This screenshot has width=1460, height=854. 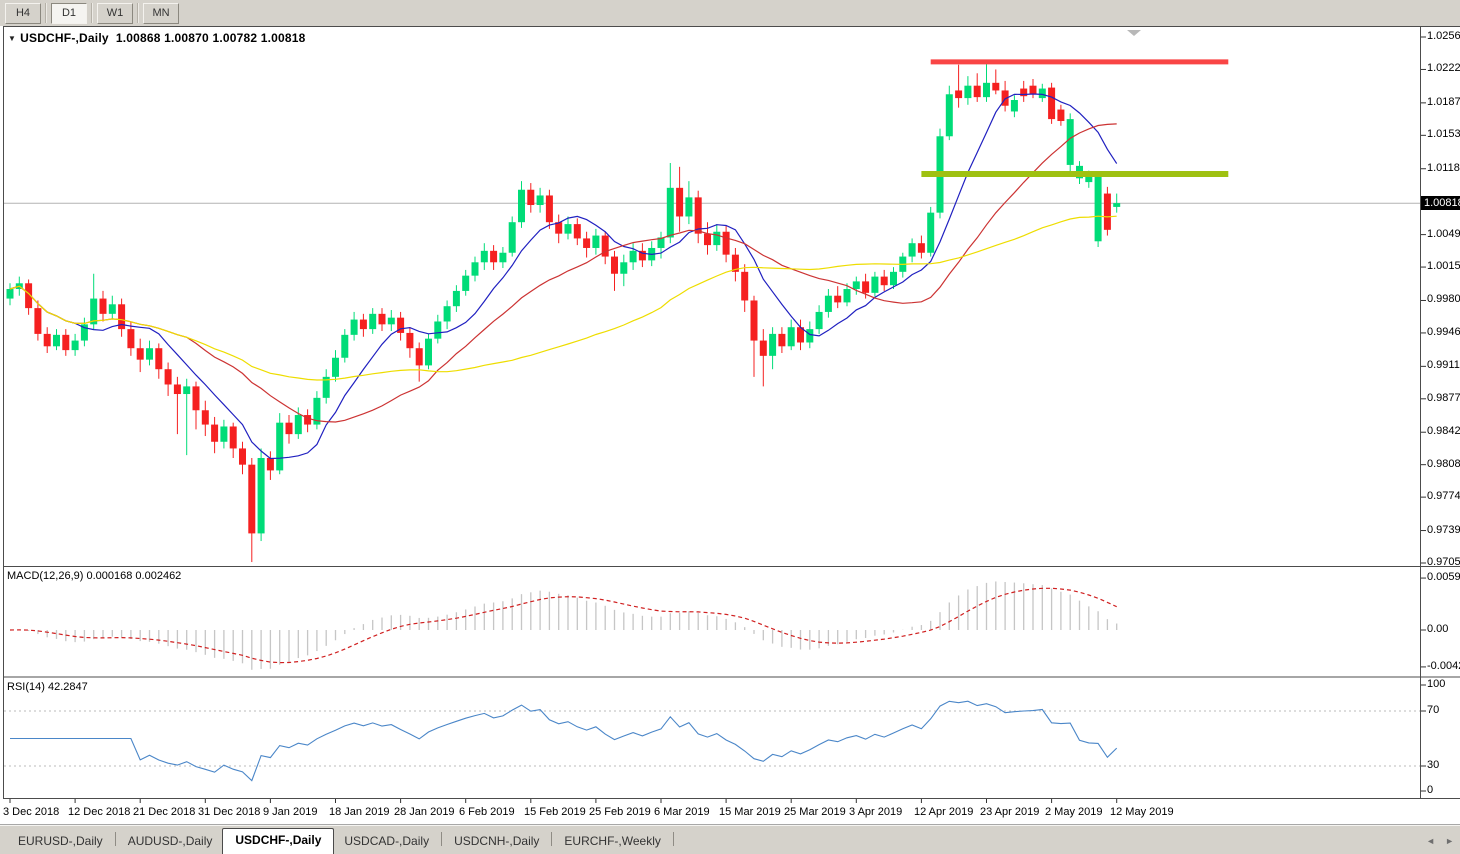 I want to click on chart-tab-usdcnh: USDCNH-,Daily, so click(x=496, y=842).